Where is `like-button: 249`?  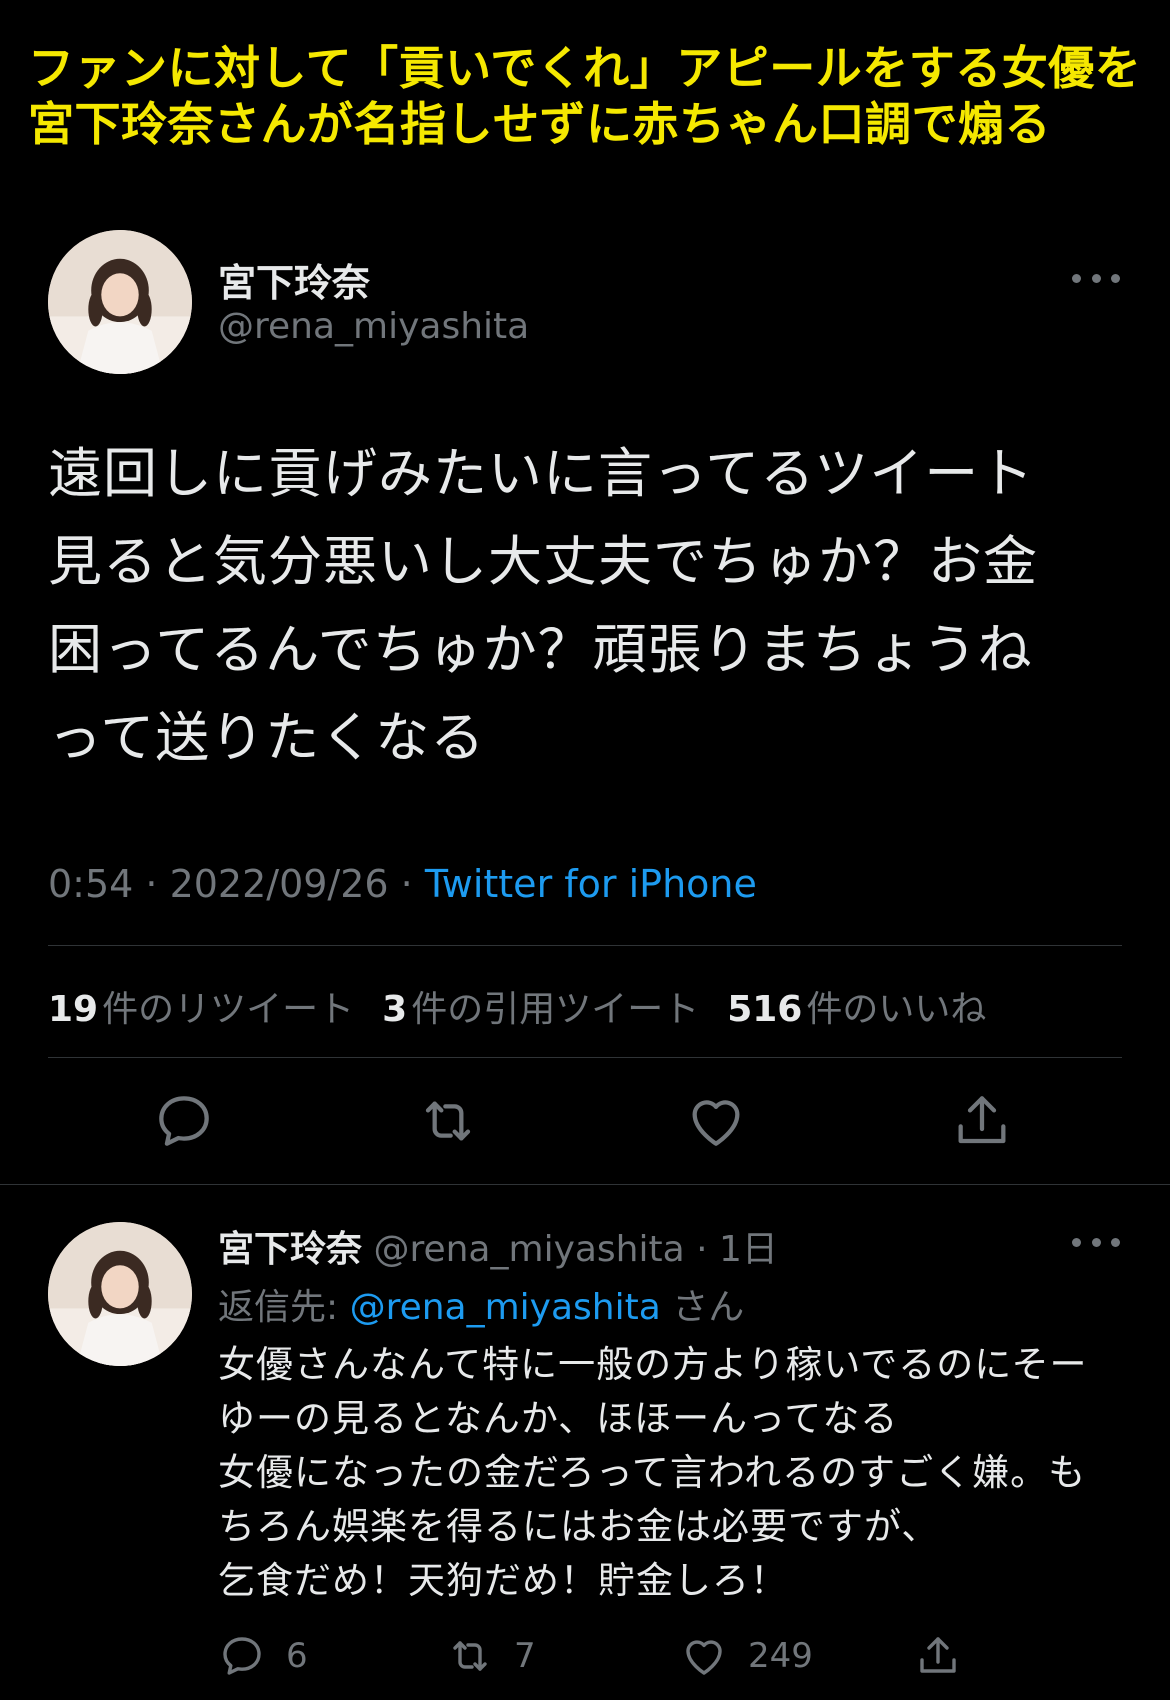 like-button: 249 is located at coordinates (746, 1656).